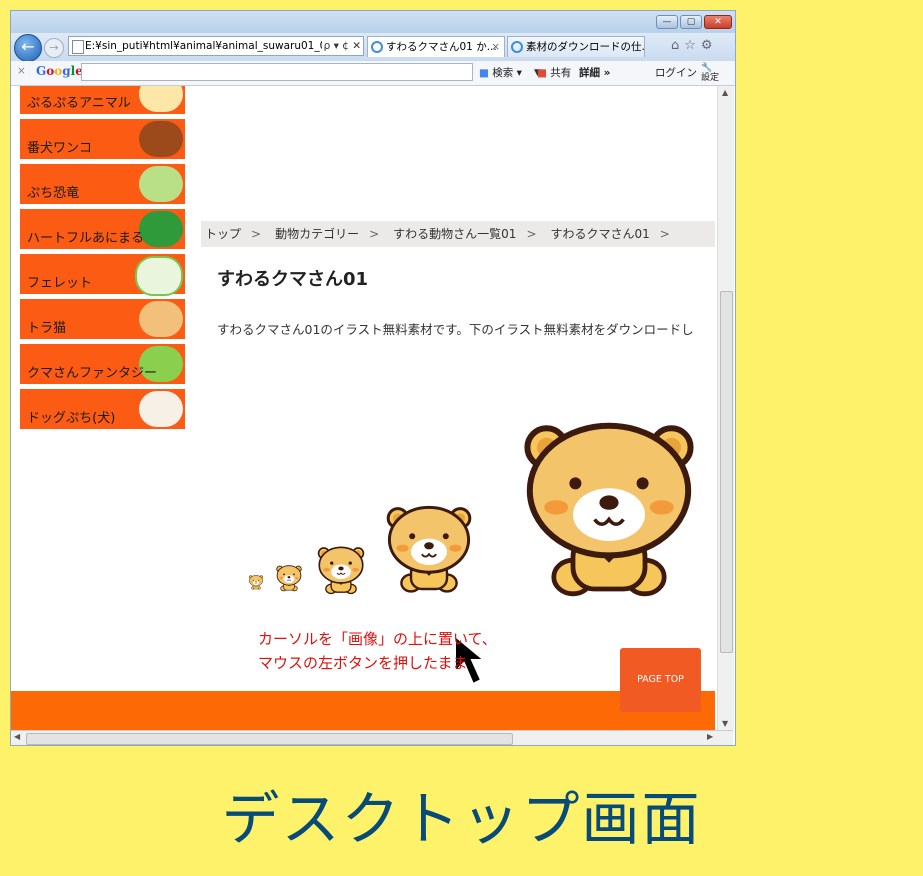 The width and height of the screenshot is (923, 876). What do you see at coordinates (429, 549) in the screenshot?
I see `bear-image-large` at bounding box center [429, 549].